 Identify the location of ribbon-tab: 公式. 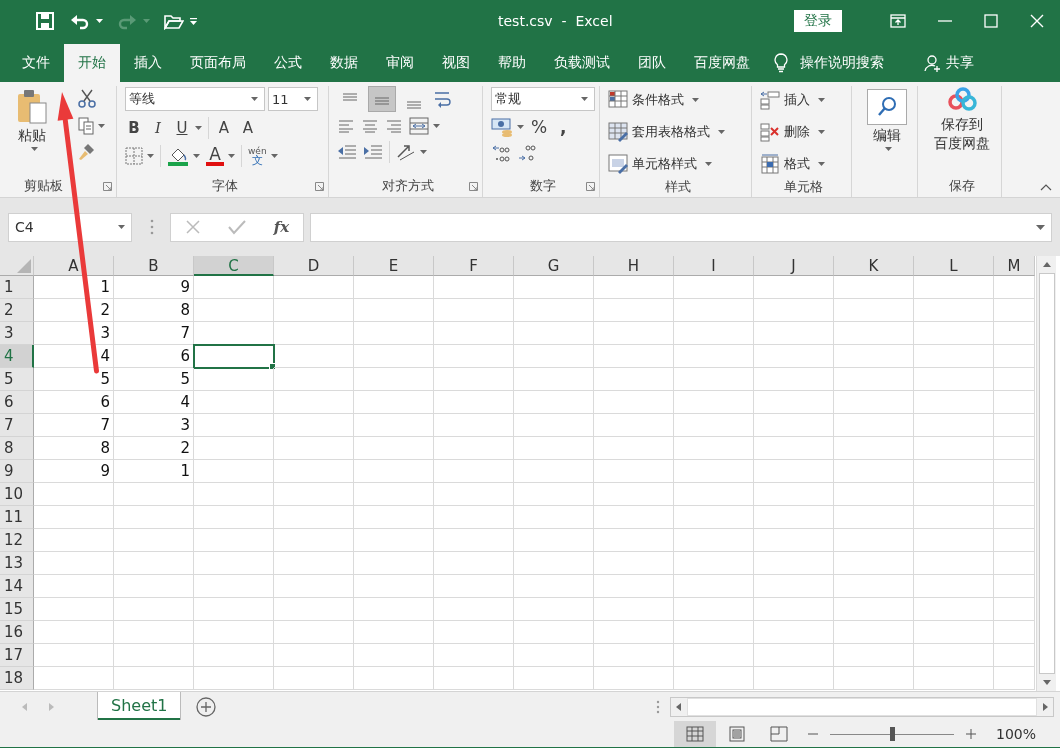
(288, 63).